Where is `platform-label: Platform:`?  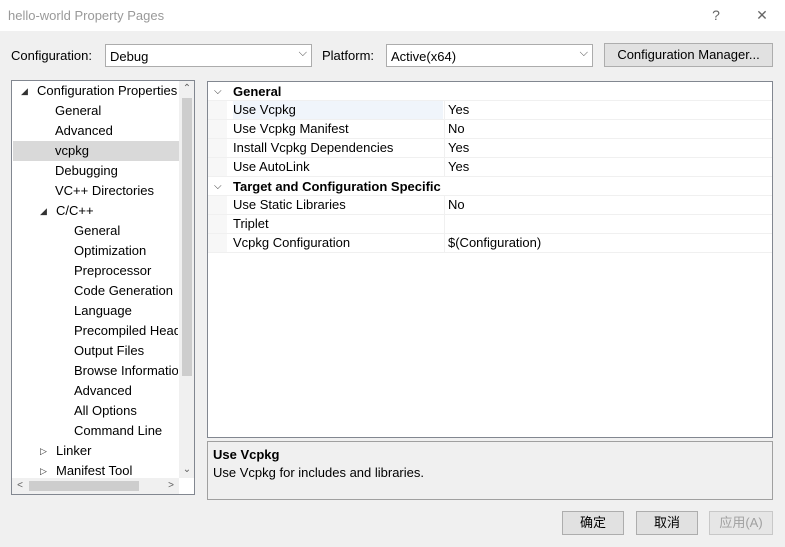
platform-label: Platform: is located at coordinates (348, 55).